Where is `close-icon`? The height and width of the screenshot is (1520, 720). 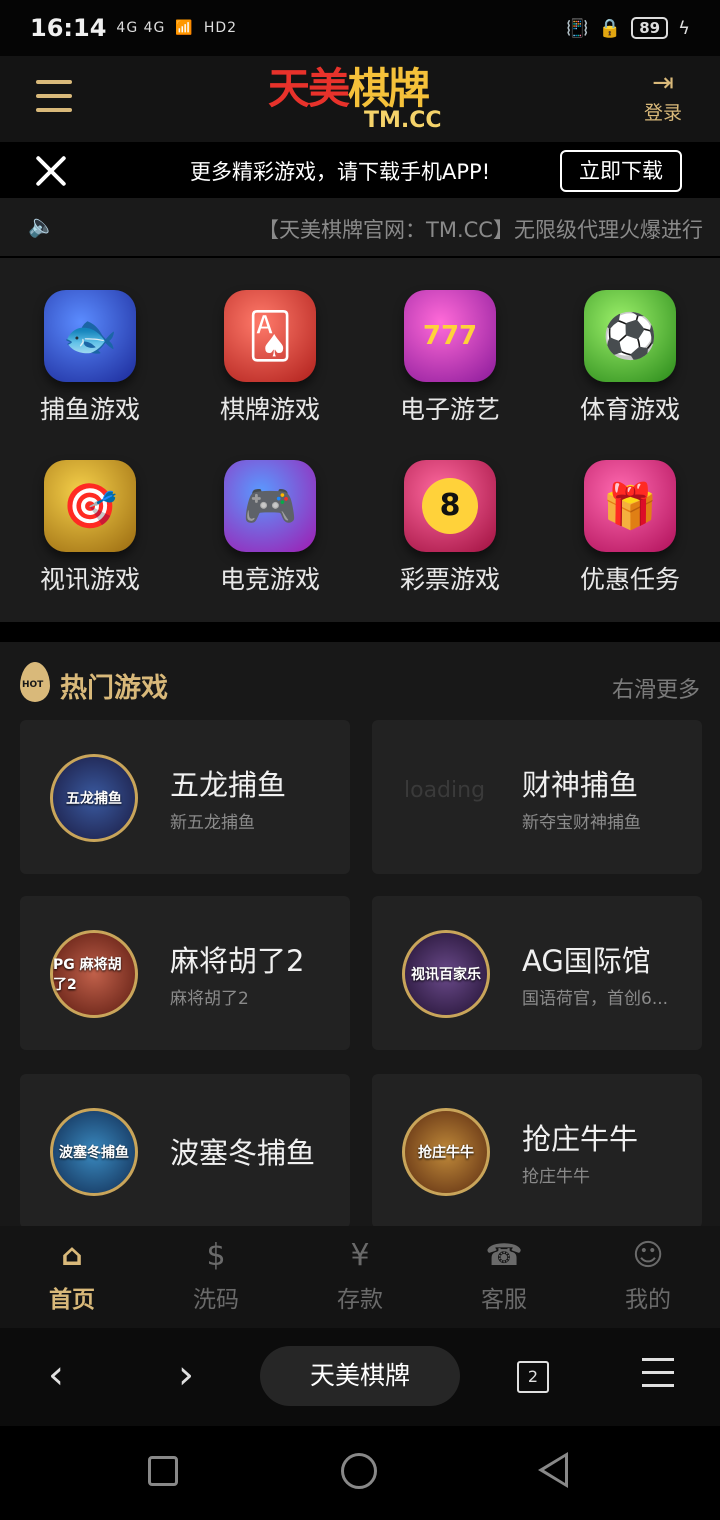 close-icon is located at coordinates (51, 171).